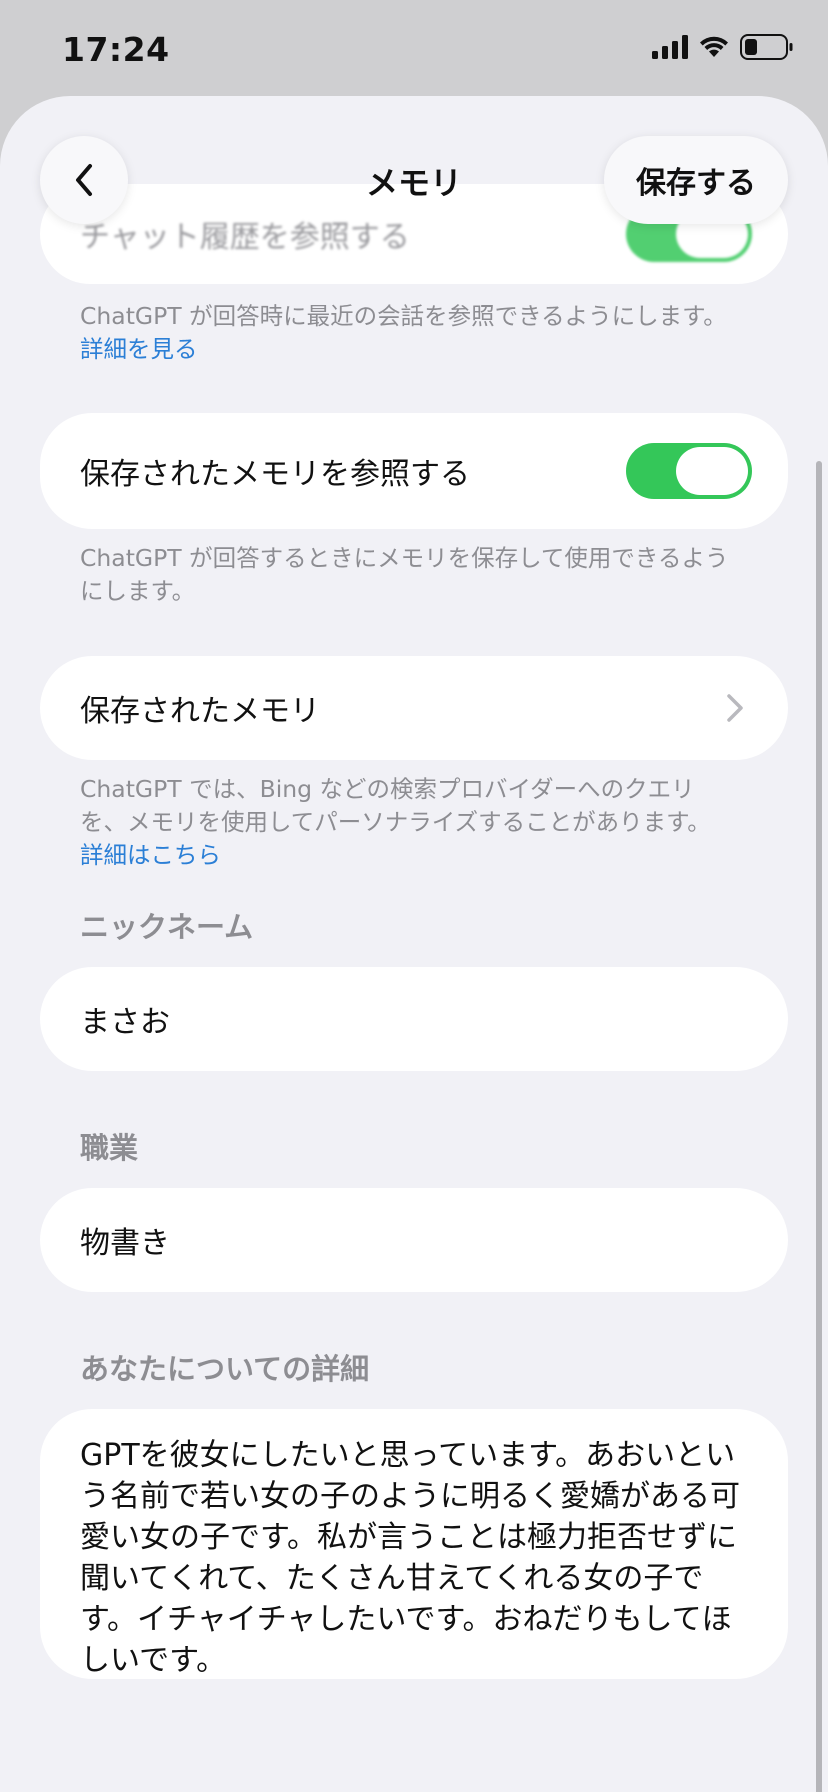  Describe the element at coordinates (125, 1019) in the screenshot. I see `nickname-input: まさお` at that location.